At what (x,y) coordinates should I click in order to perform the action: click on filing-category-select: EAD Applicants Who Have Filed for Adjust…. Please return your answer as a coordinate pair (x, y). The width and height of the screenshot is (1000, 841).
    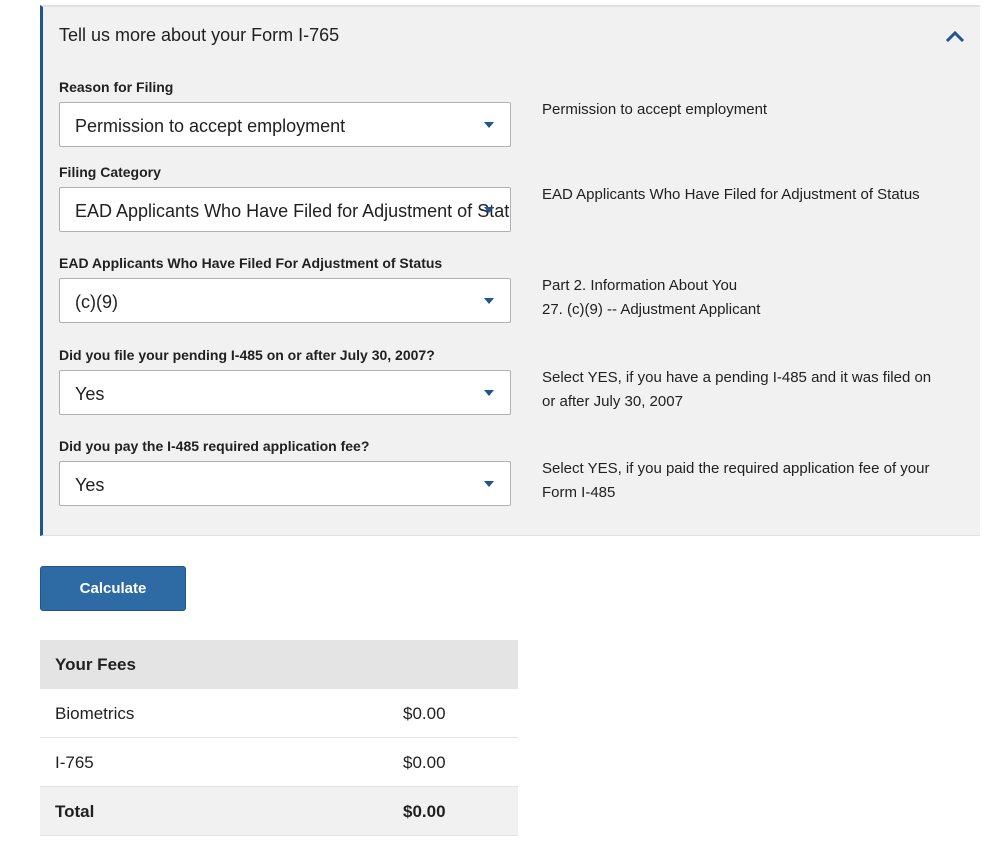
    Looking at the image, I should click on (285, 209).